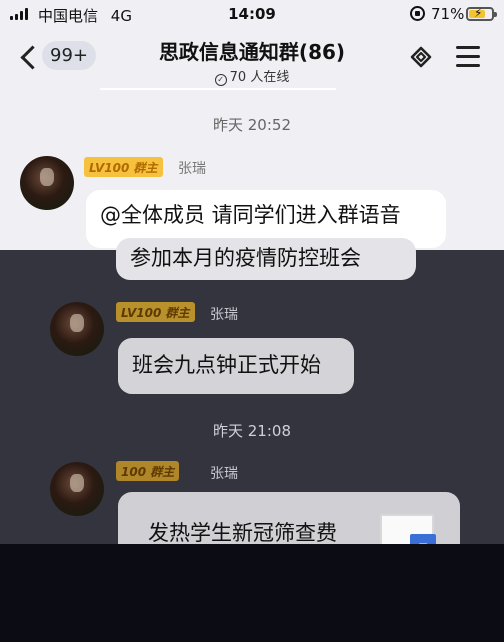  Describe the element at coordinates (468, 56) in the screenshot. I see `menu-icon` at that location.